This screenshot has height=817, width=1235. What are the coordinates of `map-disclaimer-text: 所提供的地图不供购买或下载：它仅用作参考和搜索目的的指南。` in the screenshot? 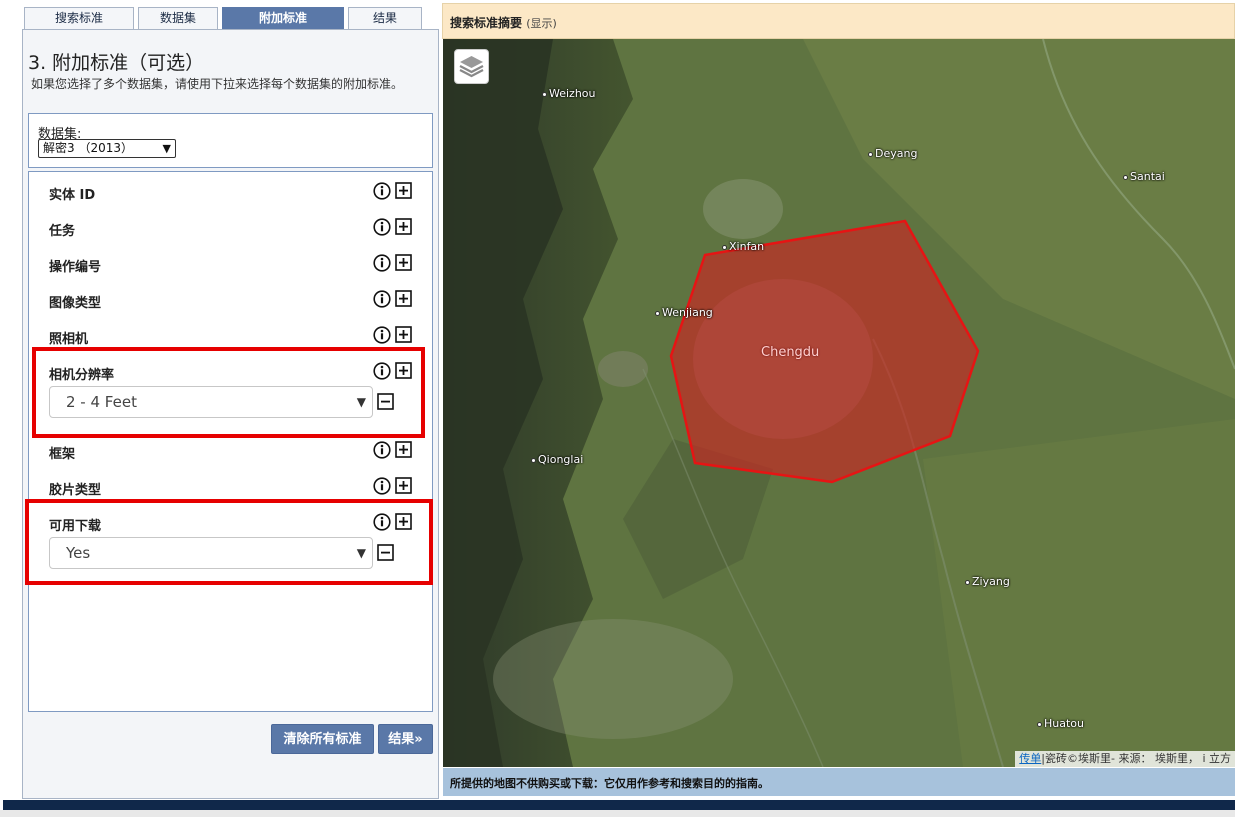 It's located at (609, 783).